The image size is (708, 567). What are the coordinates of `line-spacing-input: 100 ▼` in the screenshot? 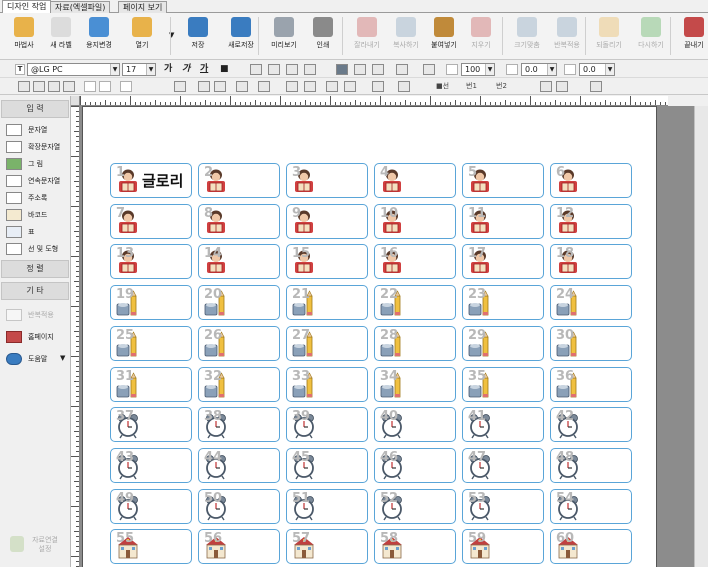 It's located at (478, 69).